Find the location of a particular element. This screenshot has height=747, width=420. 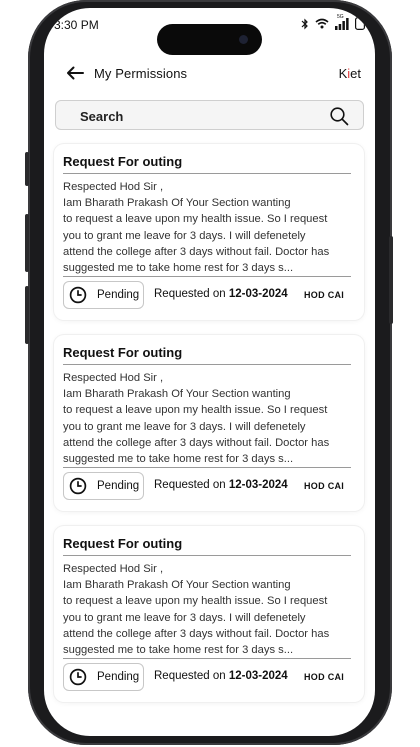

search-bar: Search is located at coordinates (209, 115).